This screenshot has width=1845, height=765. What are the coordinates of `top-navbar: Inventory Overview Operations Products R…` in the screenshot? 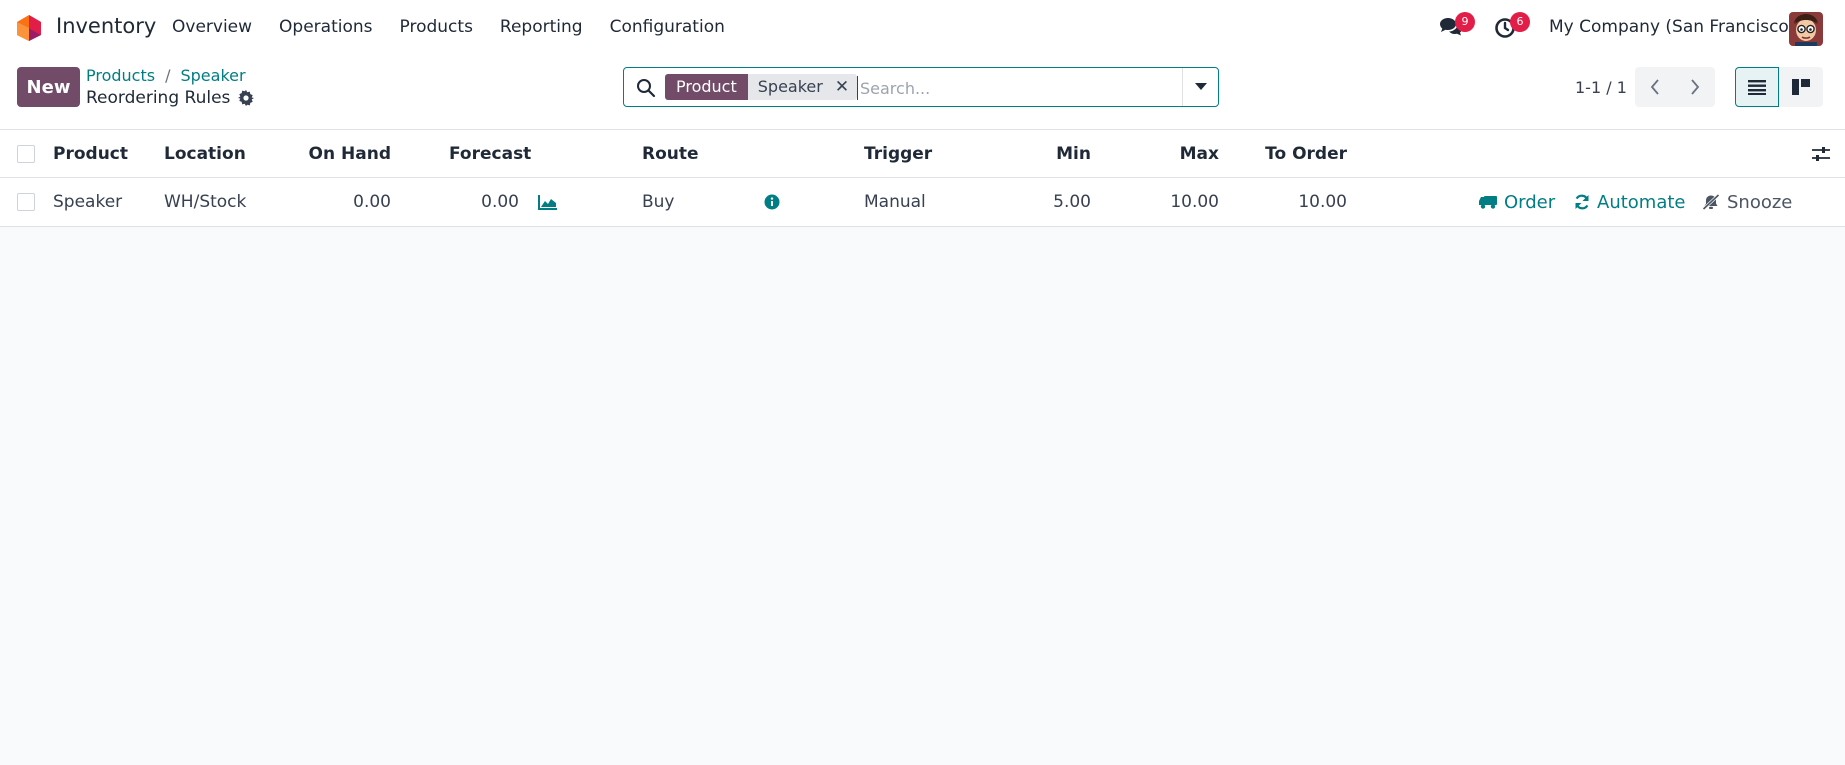 It's located at (922, 28).